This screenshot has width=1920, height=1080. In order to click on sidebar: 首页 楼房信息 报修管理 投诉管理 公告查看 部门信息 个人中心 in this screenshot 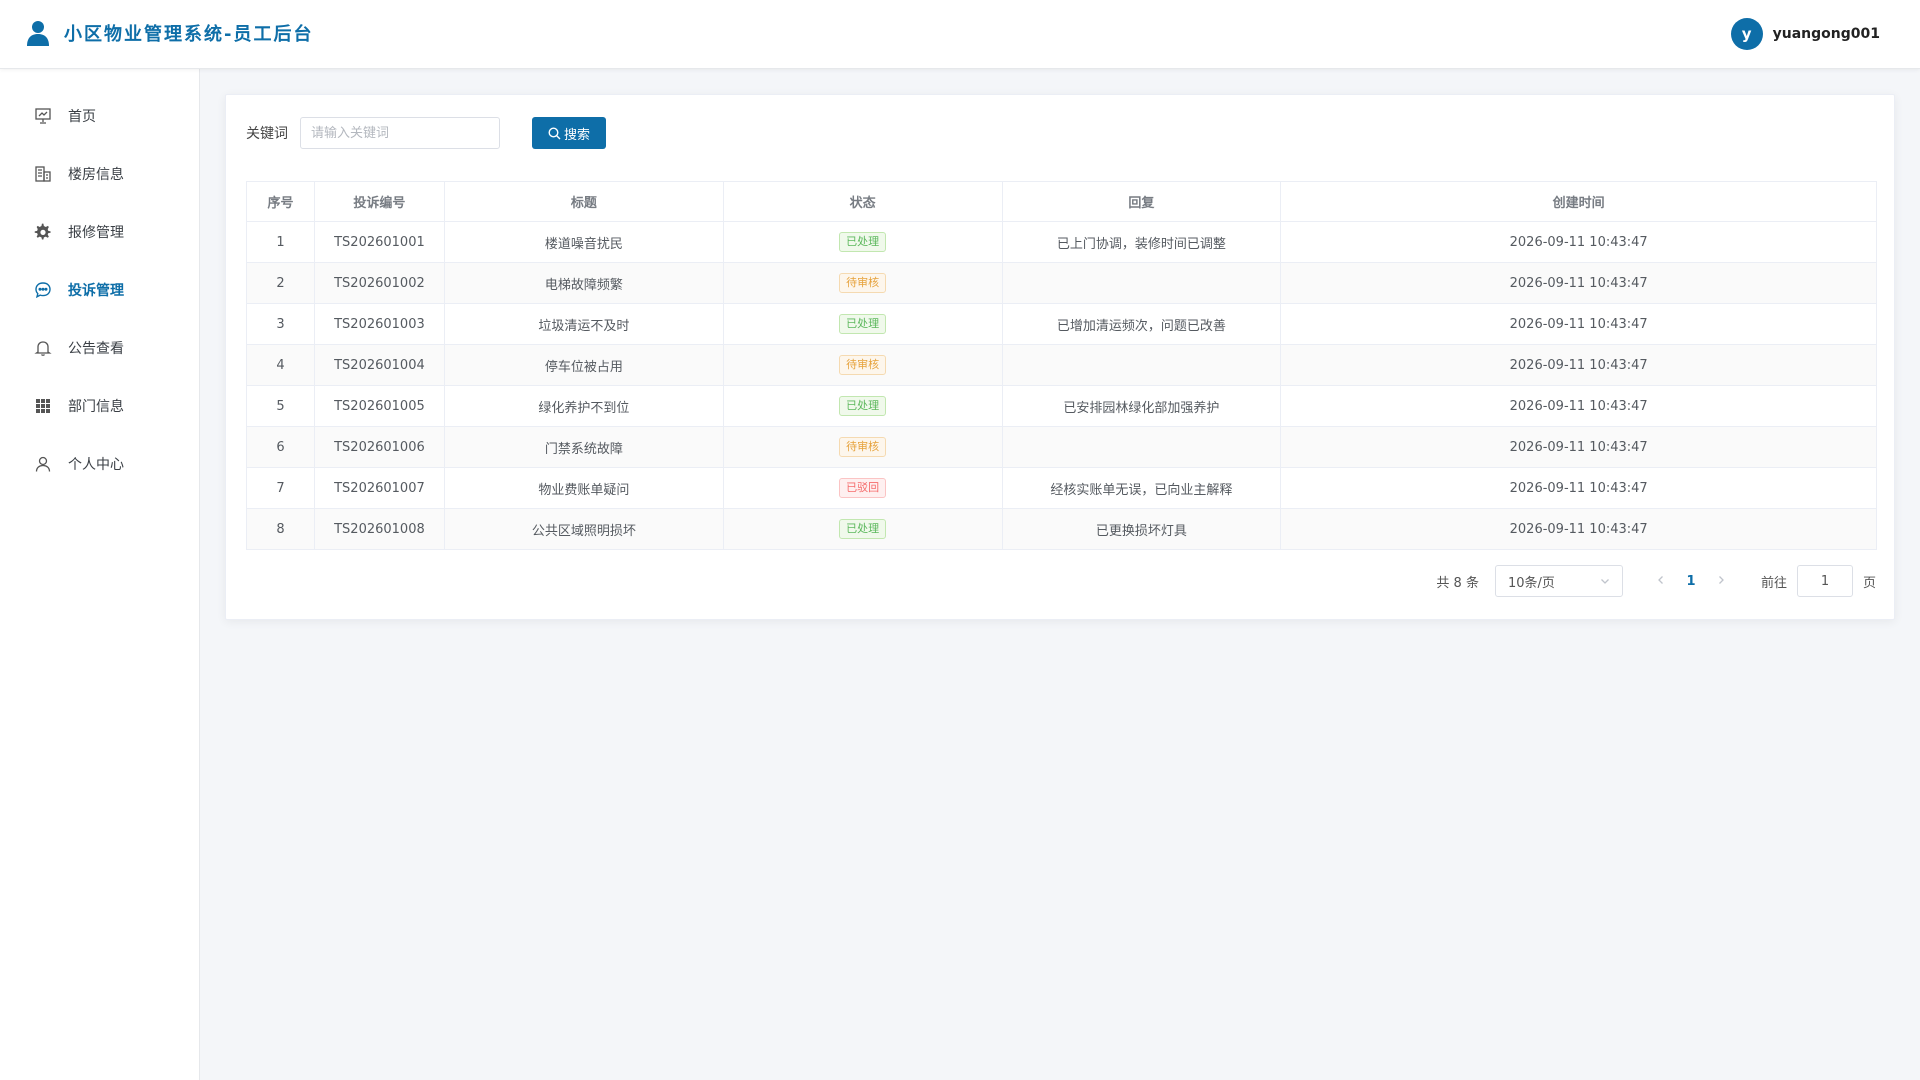, I will do `click(100, 574)`.